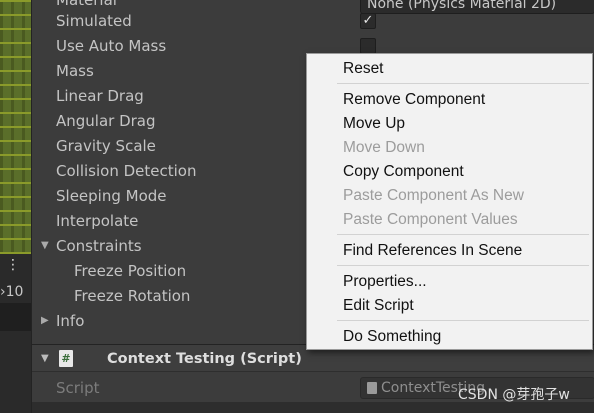 This screenshot has width=594, height=413. I want to click on scene-tilemap-preview, so click(15, 127).